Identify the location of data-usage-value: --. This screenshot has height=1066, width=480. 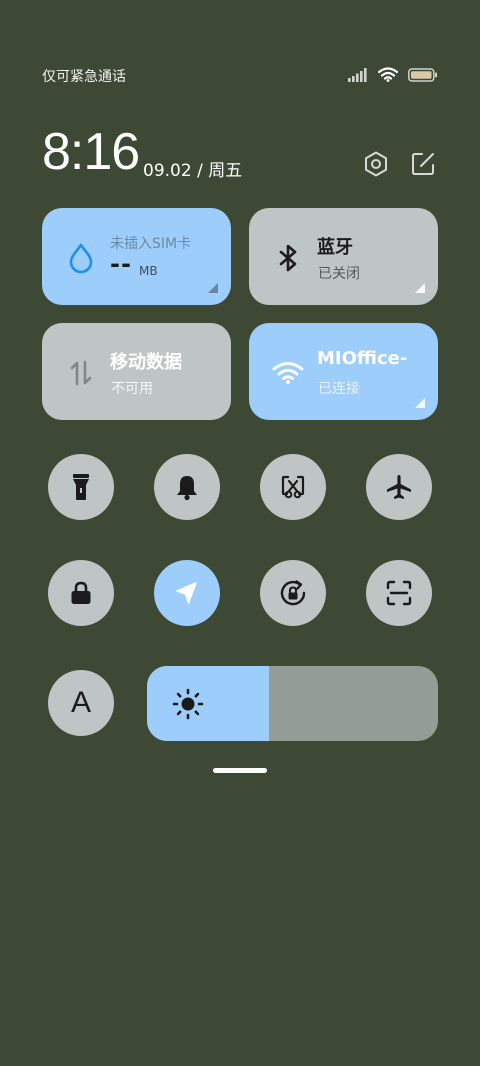
(121, 264).